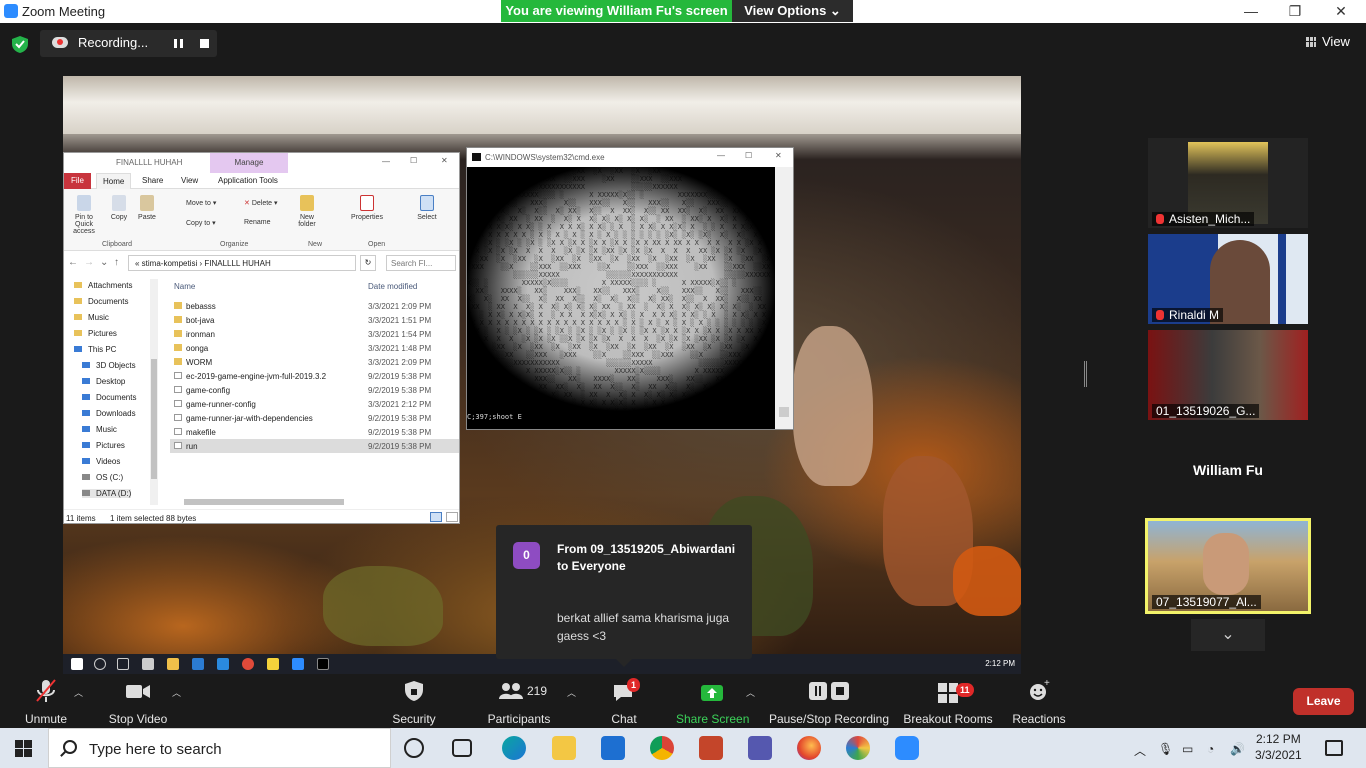  I want to click on powerpoint-icon, so click(711, 748).